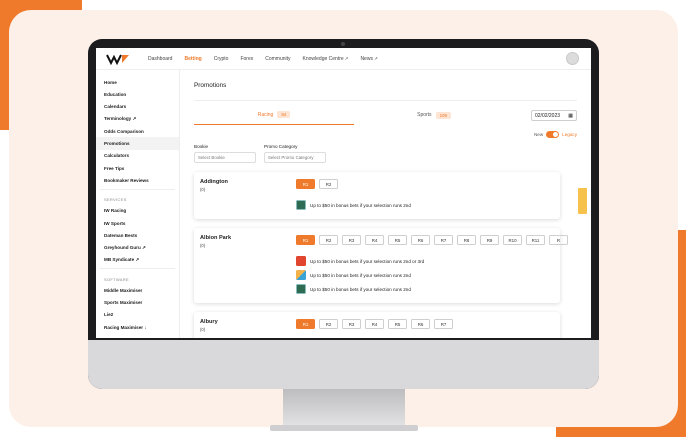 The height and width of the screenshot is (437, 686). Describe the element at coordinates (137, 156) in the screenshot. I see `sidebar-item: Calculators` at that location.